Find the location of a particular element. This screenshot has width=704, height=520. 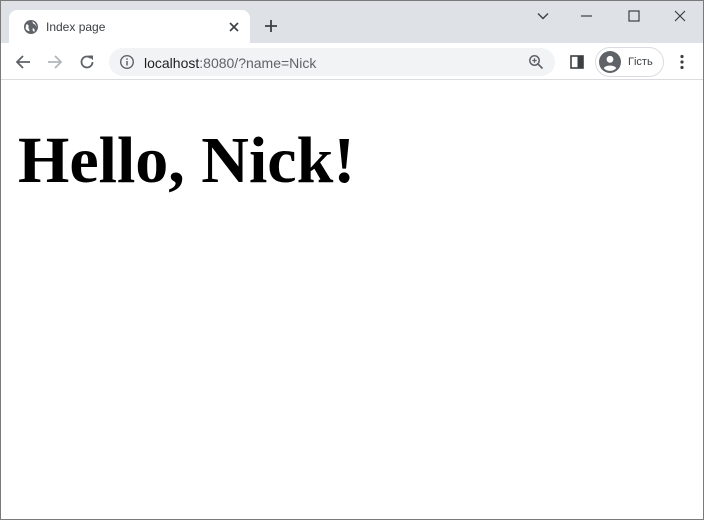

side-panel-button is located at coordinates (577, 62).